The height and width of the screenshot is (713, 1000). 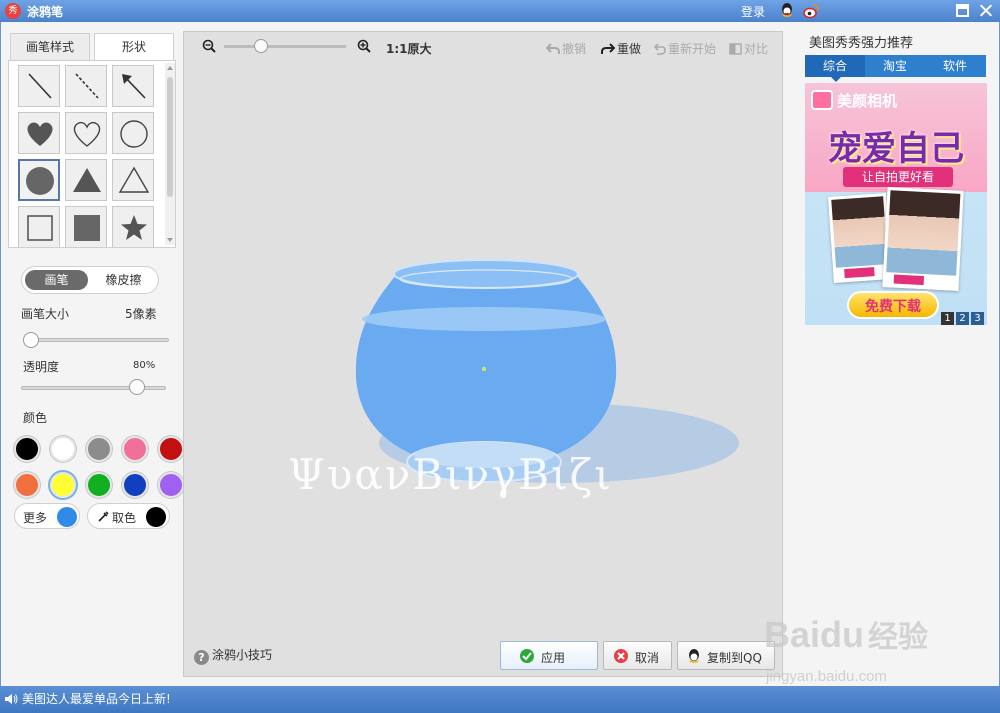 What do you see at coordinates (947, 318) in the screenshot?
I see `ad-page-1: 1` at bounding box center [947, 318].